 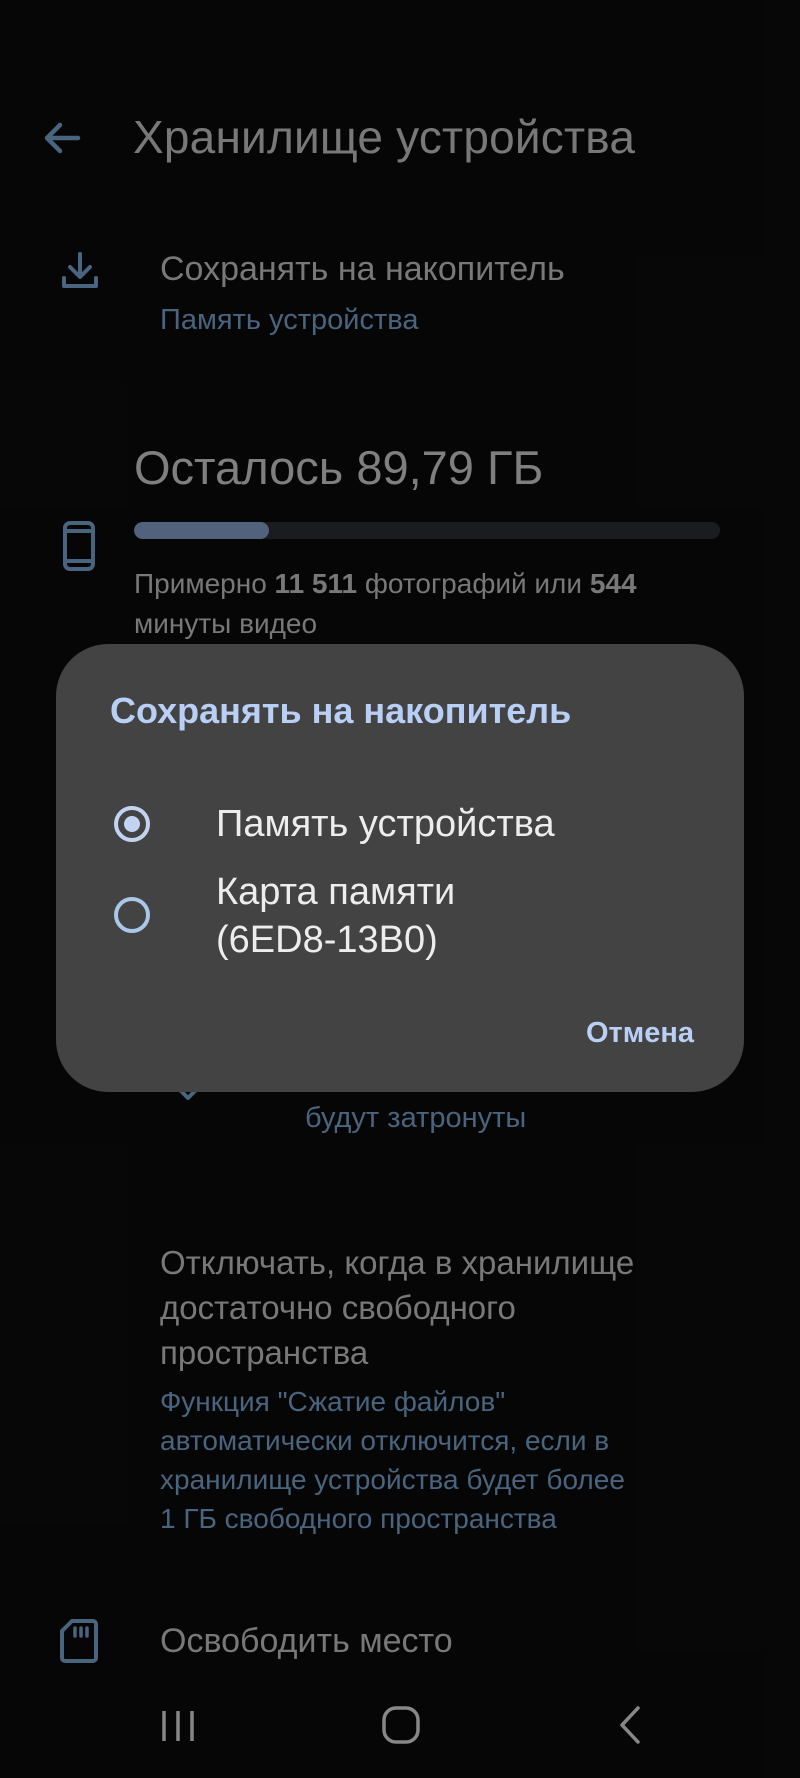 I want to click on cancel-button: Отмена, so click(x=640, y=1033).